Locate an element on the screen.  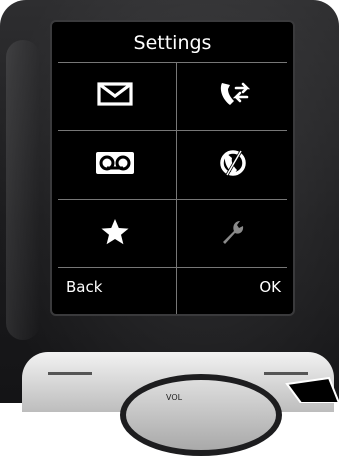
envelope-icon is located at coordinates (115, 96).